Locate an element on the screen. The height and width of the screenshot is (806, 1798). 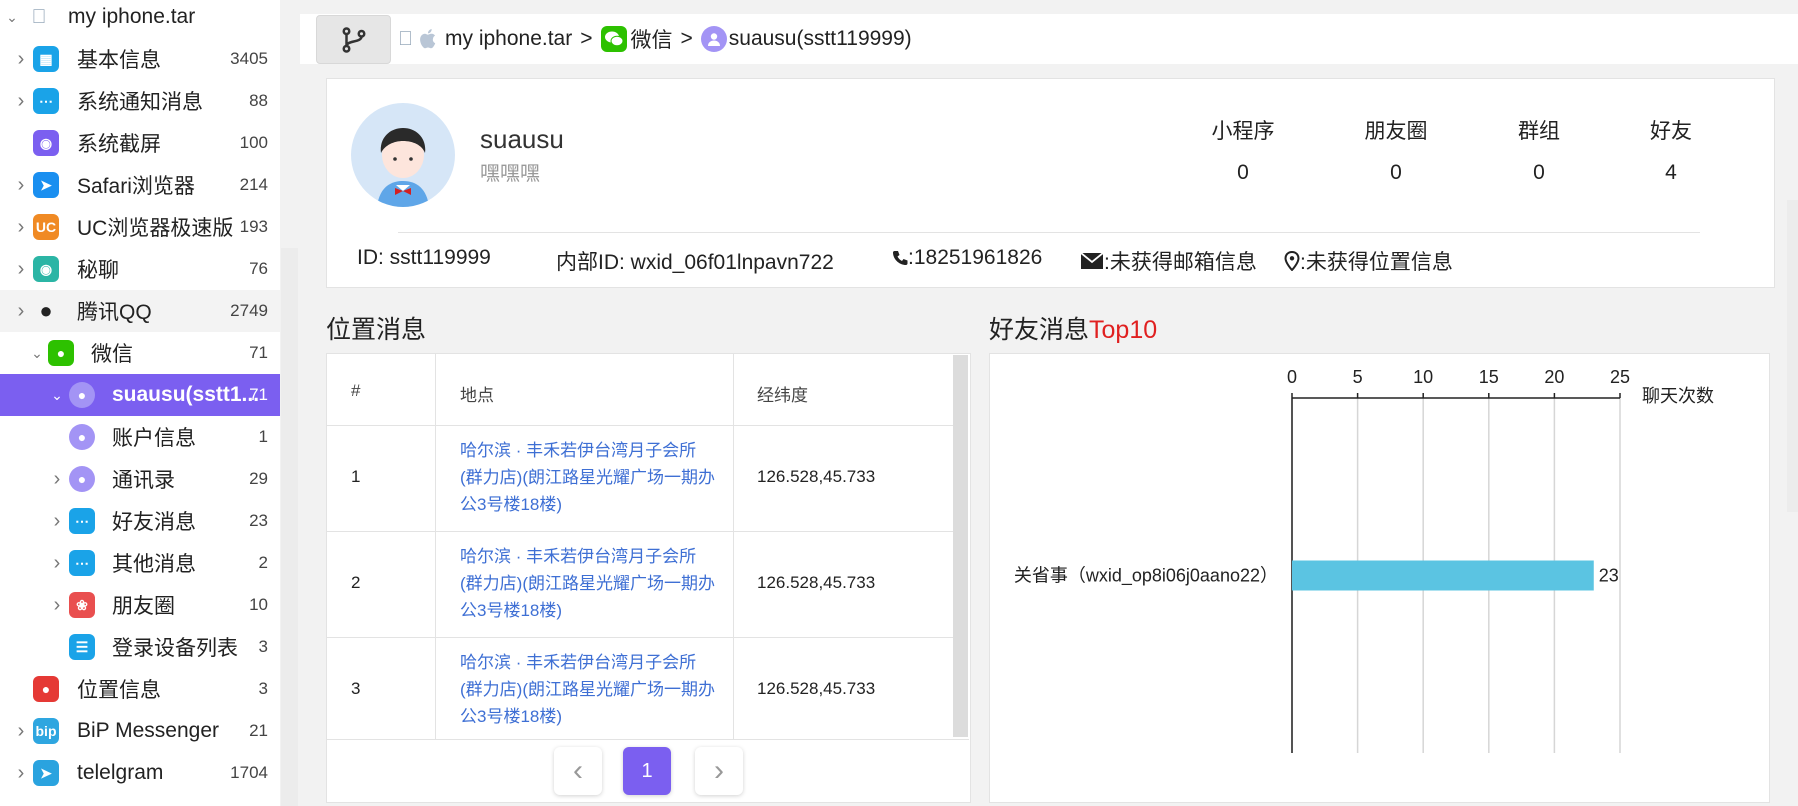
friends-title-accent: Top10 is located at coordinates (1123, 330).